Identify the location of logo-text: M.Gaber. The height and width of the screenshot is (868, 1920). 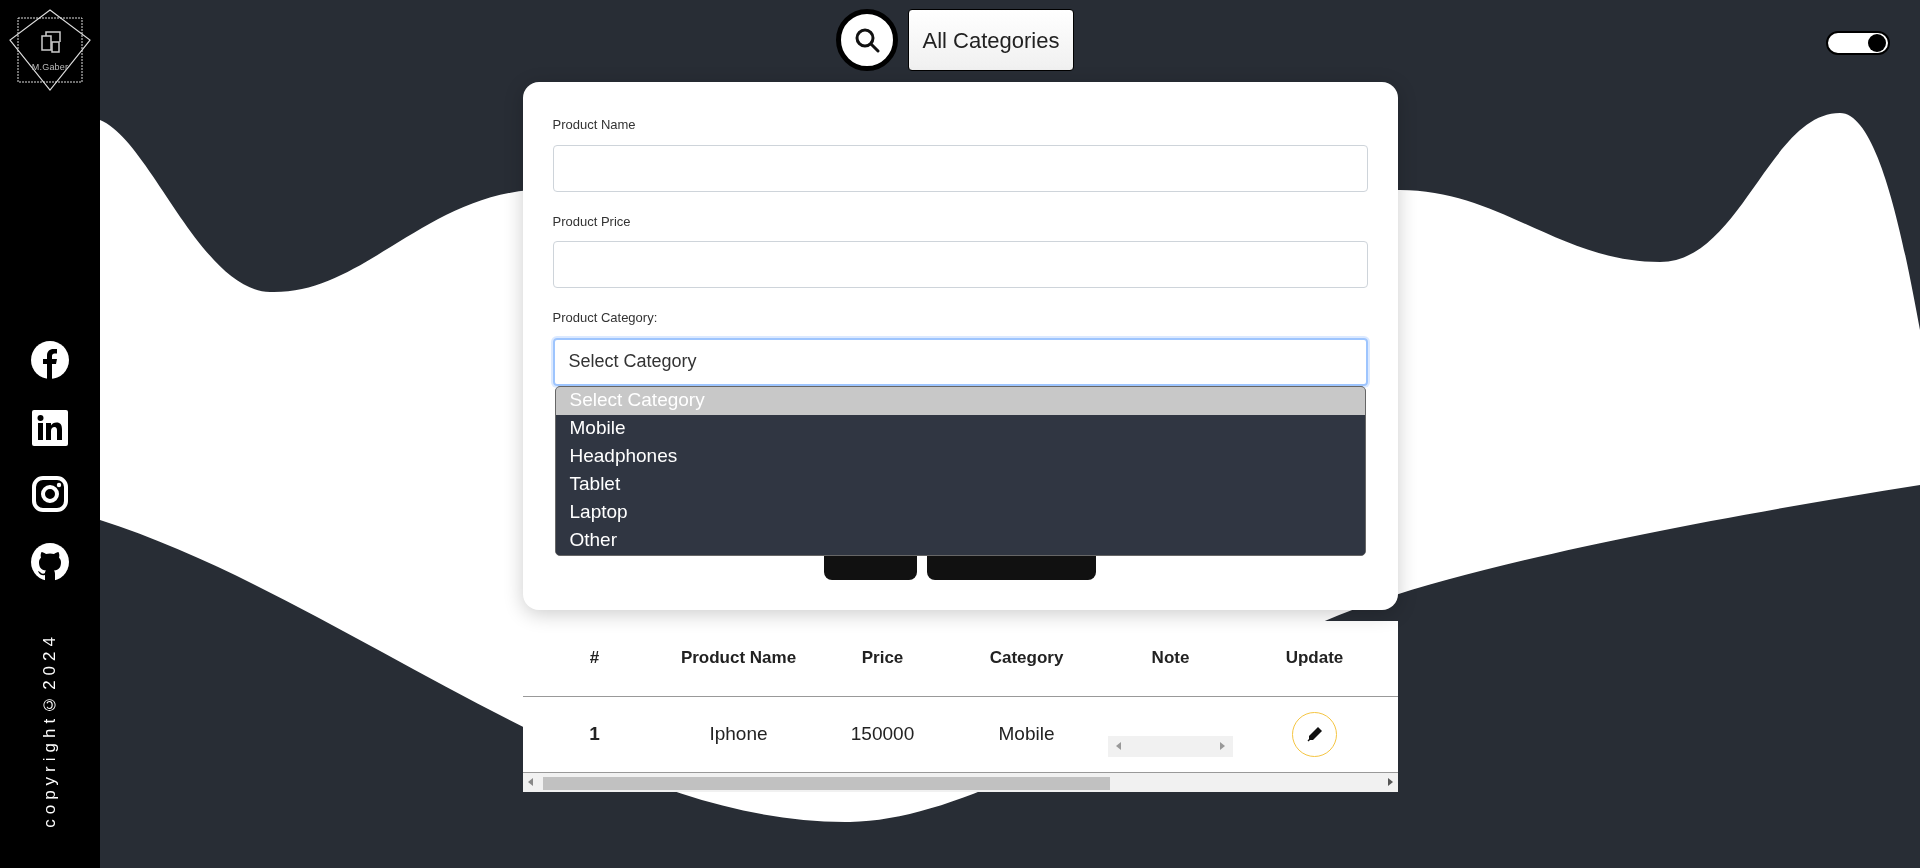
(50, 67).